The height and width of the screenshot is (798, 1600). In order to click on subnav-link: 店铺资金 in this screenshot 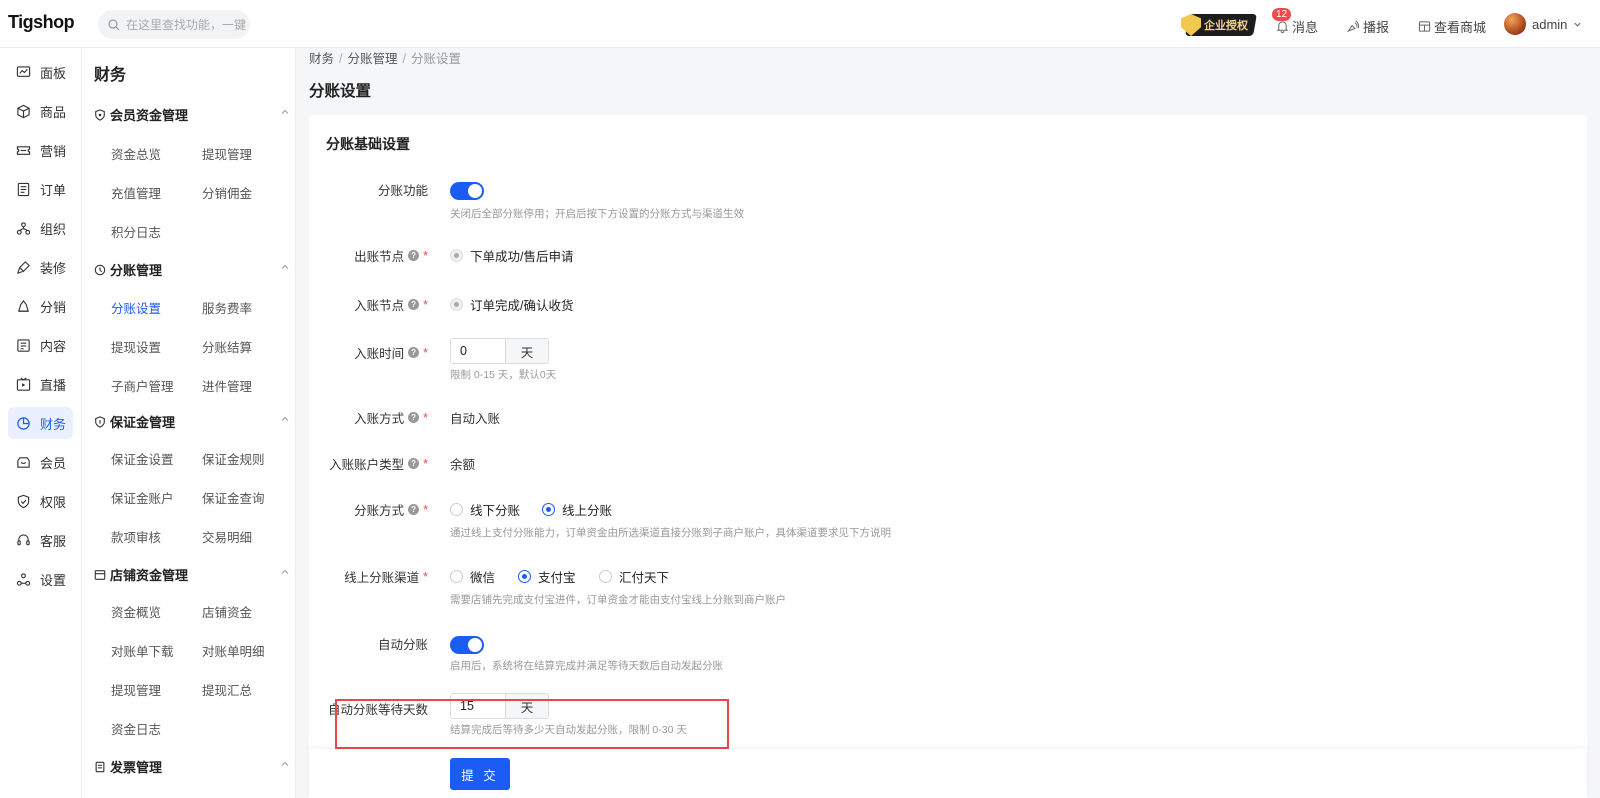, I will do `click(227, 611)`.